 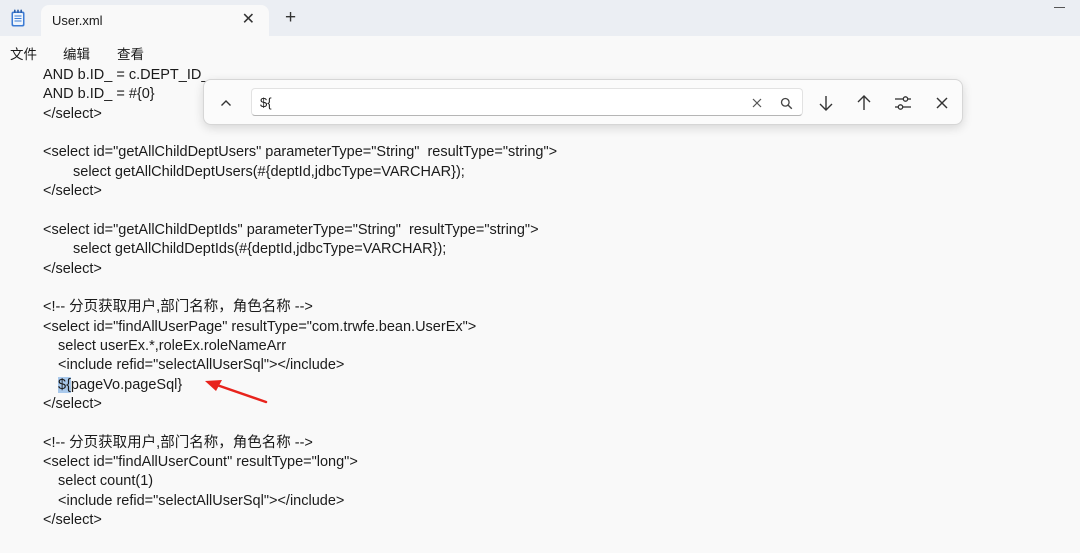 I want to click on title-bar: User.xml ✕ +, so click(x=540, y=18).